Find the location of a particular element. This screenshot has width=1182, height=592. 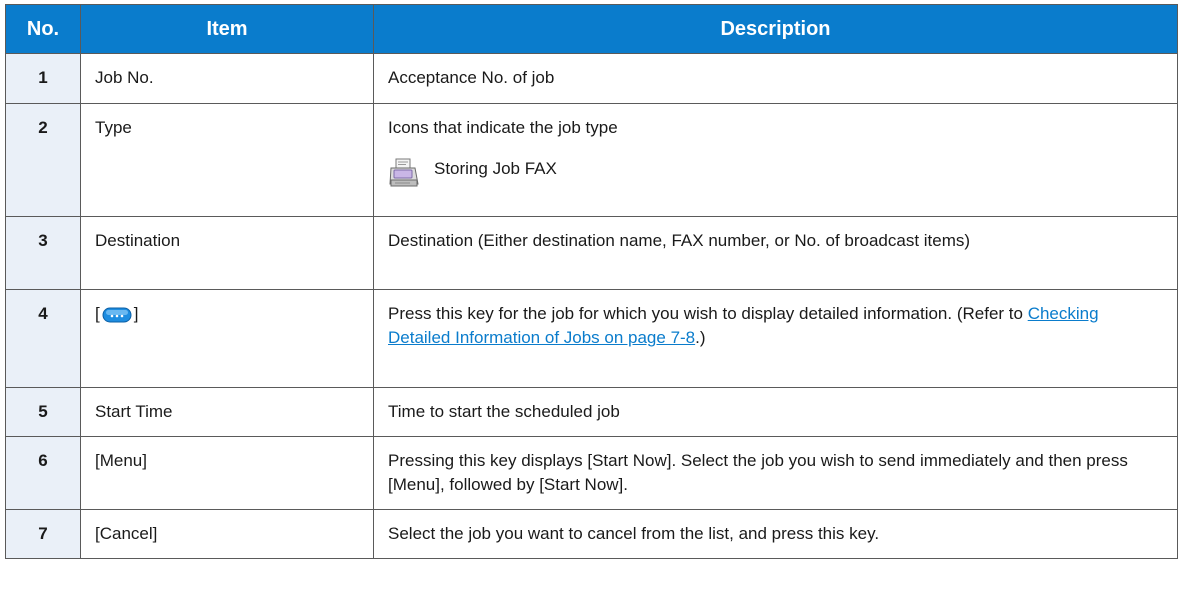

ellipsis-key-icon is located at coordinates (117, 315).